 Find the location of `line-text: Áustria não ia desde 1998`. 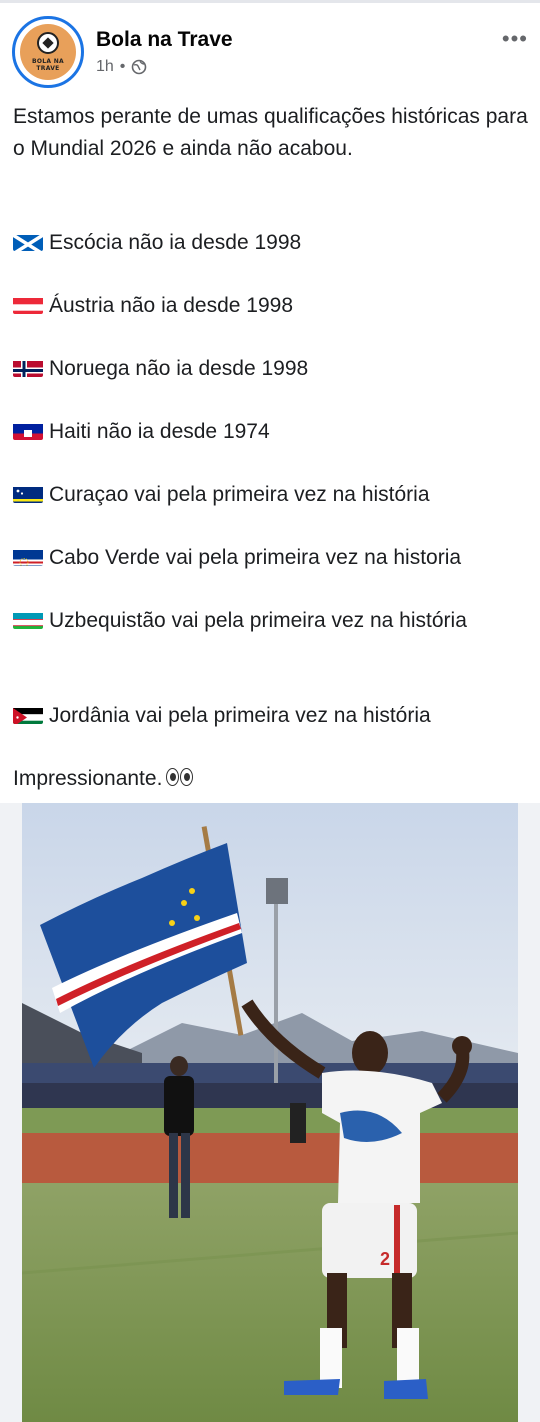

line-text: Áustria não ia desde 1998 is located at coordinates (171, 305).